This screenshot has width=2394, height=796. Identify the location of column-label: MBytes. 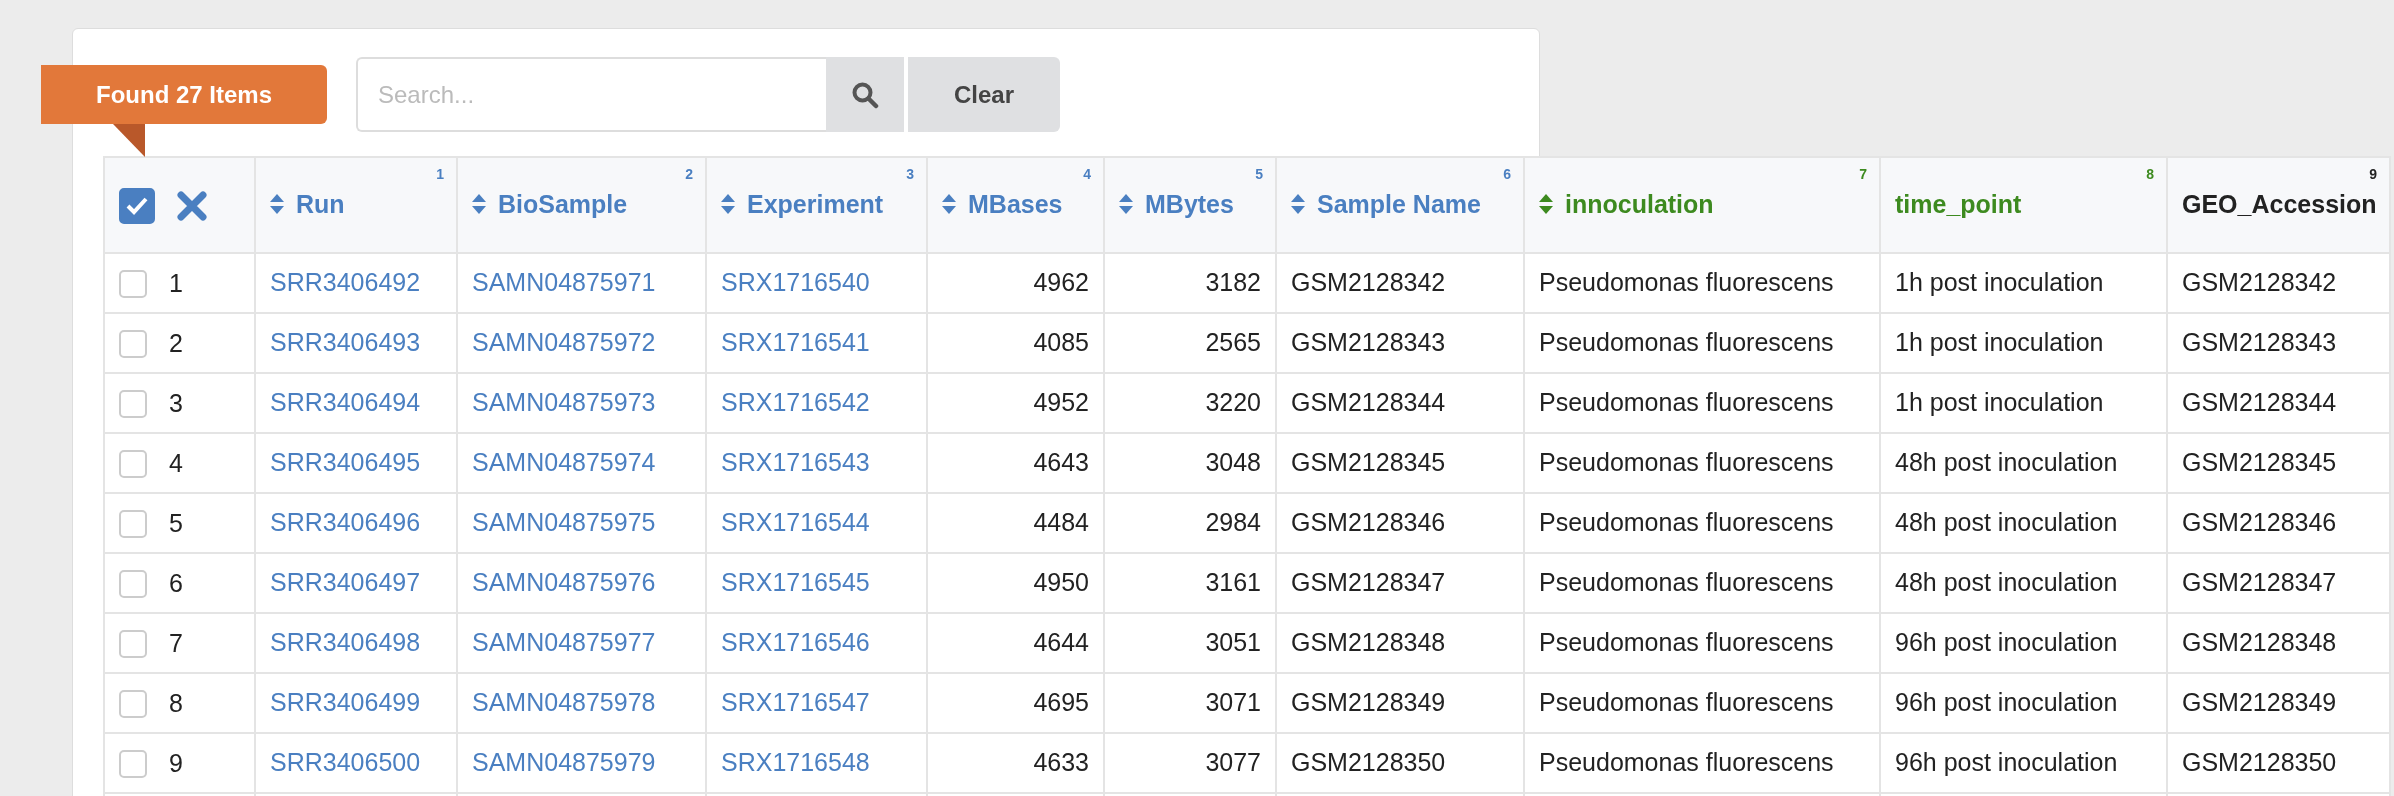
(1189, 204).